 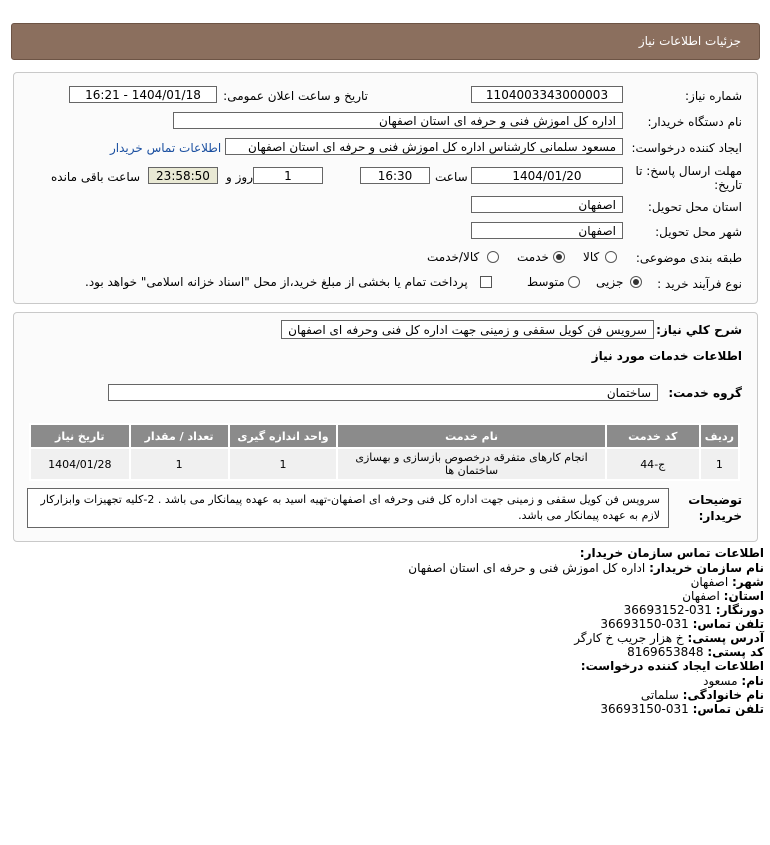 What do you see at coordinates (143, 94) in the screenshot?
I see `announce-field: 1404/01/18 - 16:21` at bounding box center [143, 94].